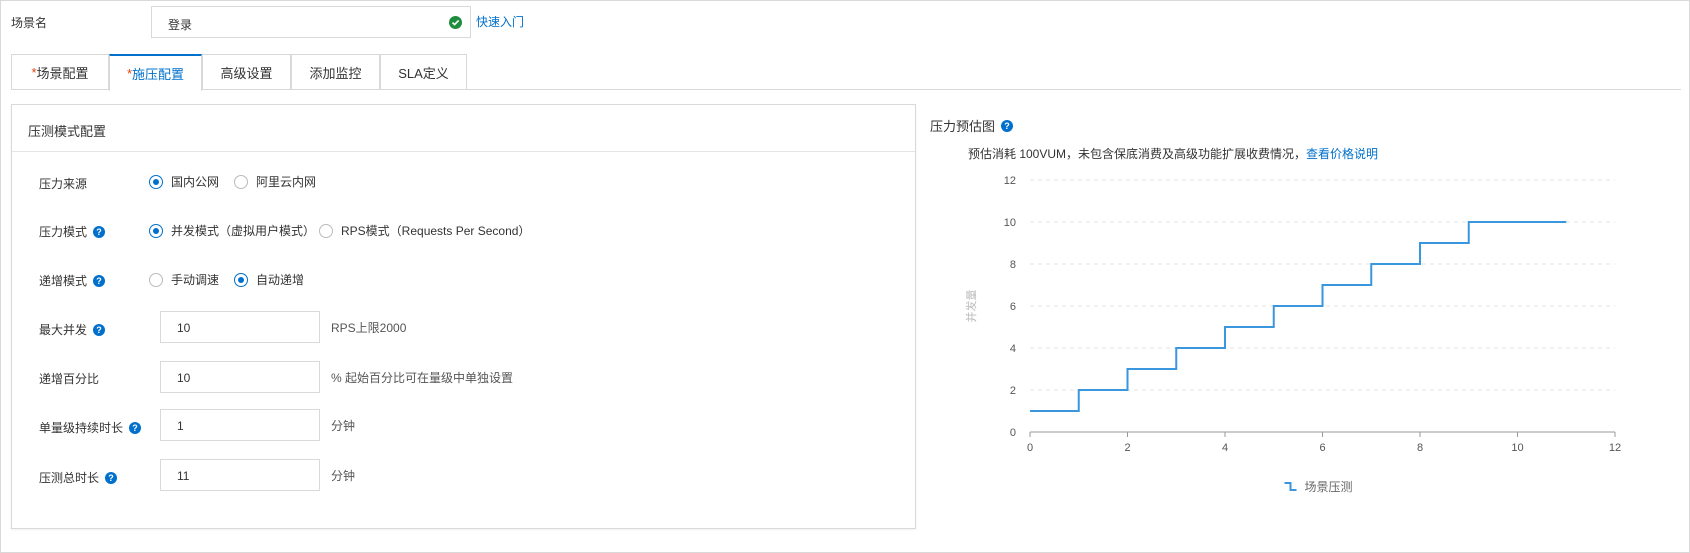 The height and width of the screenshot is (553, 1690). Describe the element at coordinates (1137, 154) in the screenshot. I see `cost-estimate-text: 预估消耗 100VUM，未包含保底消费及高级功能扩展收费情况，` at that location.